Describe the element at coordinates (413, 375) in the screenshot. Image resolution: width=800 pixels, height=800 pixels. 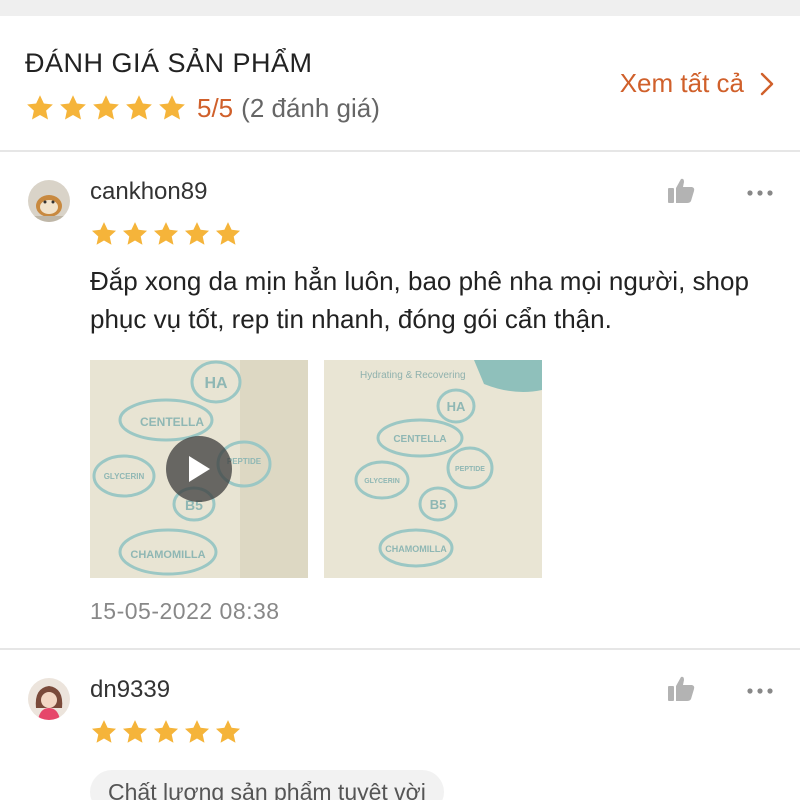
I see `product-caption: Hydrating & Recovering` at that location.